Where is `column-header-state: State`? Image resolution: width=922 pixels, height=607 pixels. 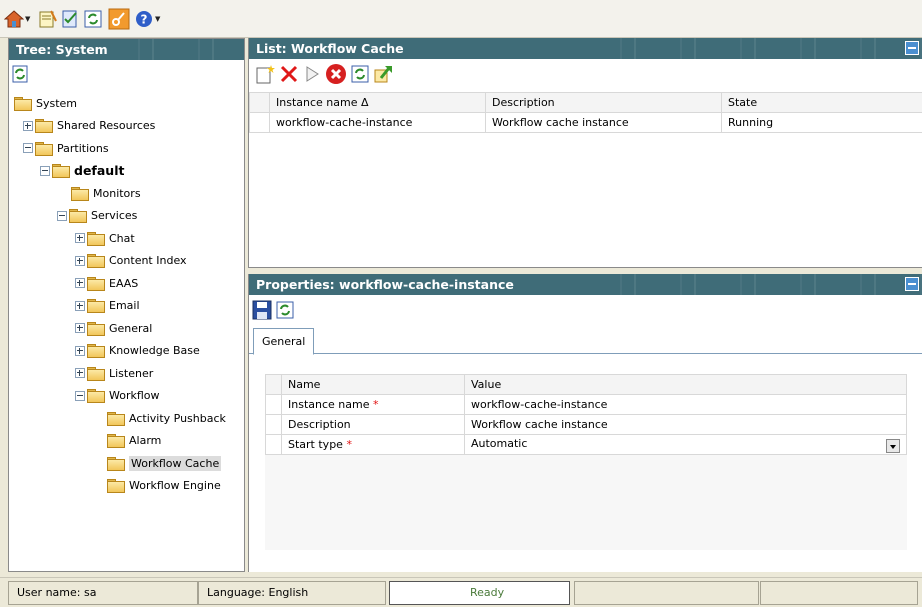 column-header-state: State is located at coordinates (821, 102).